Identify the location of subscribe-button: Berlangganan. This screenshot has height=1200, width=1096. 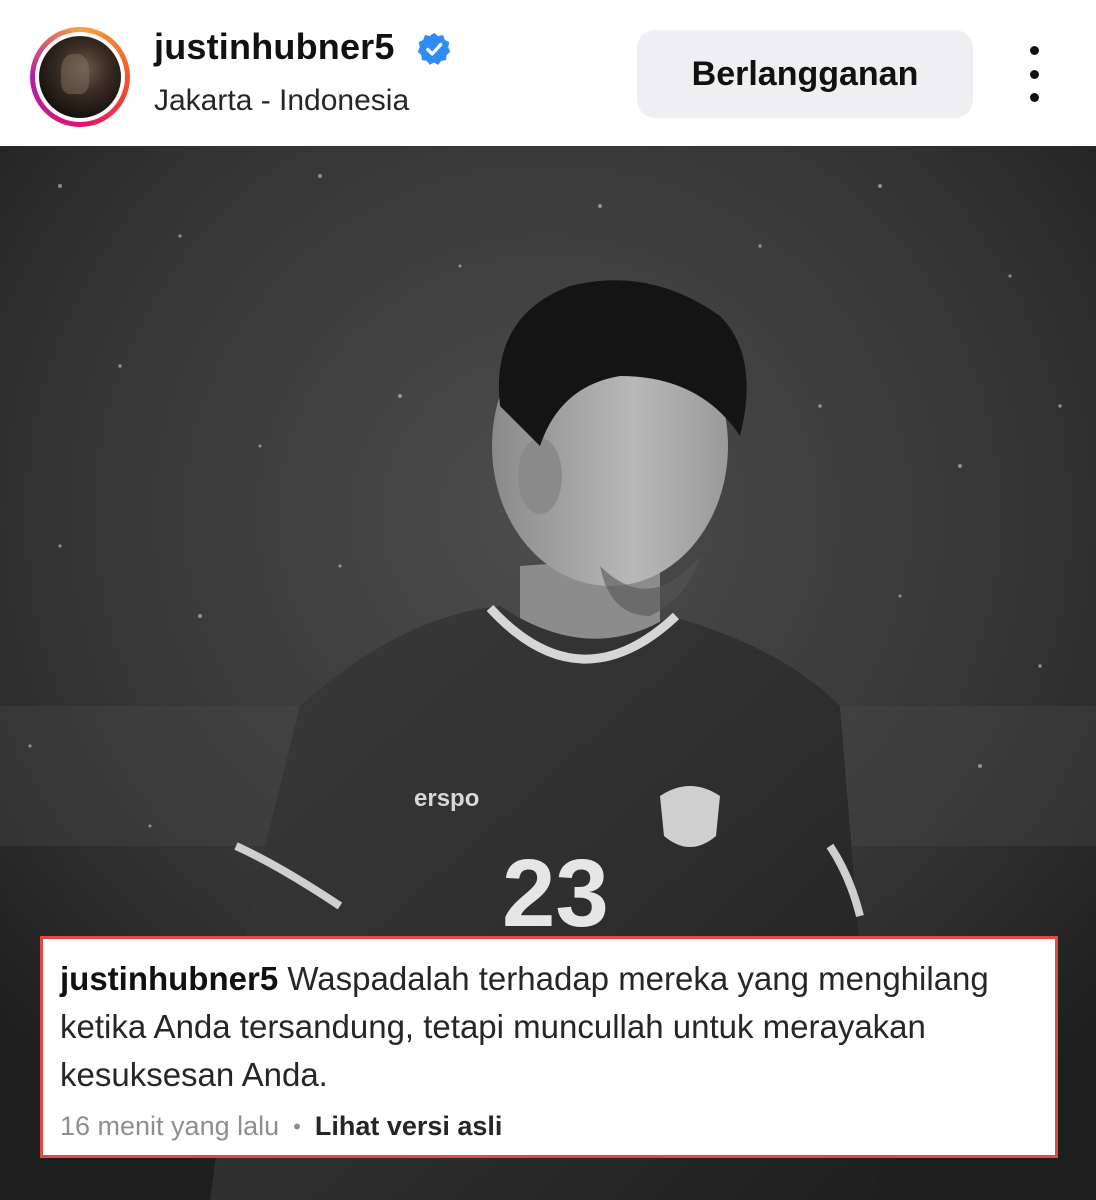
(805, 74).